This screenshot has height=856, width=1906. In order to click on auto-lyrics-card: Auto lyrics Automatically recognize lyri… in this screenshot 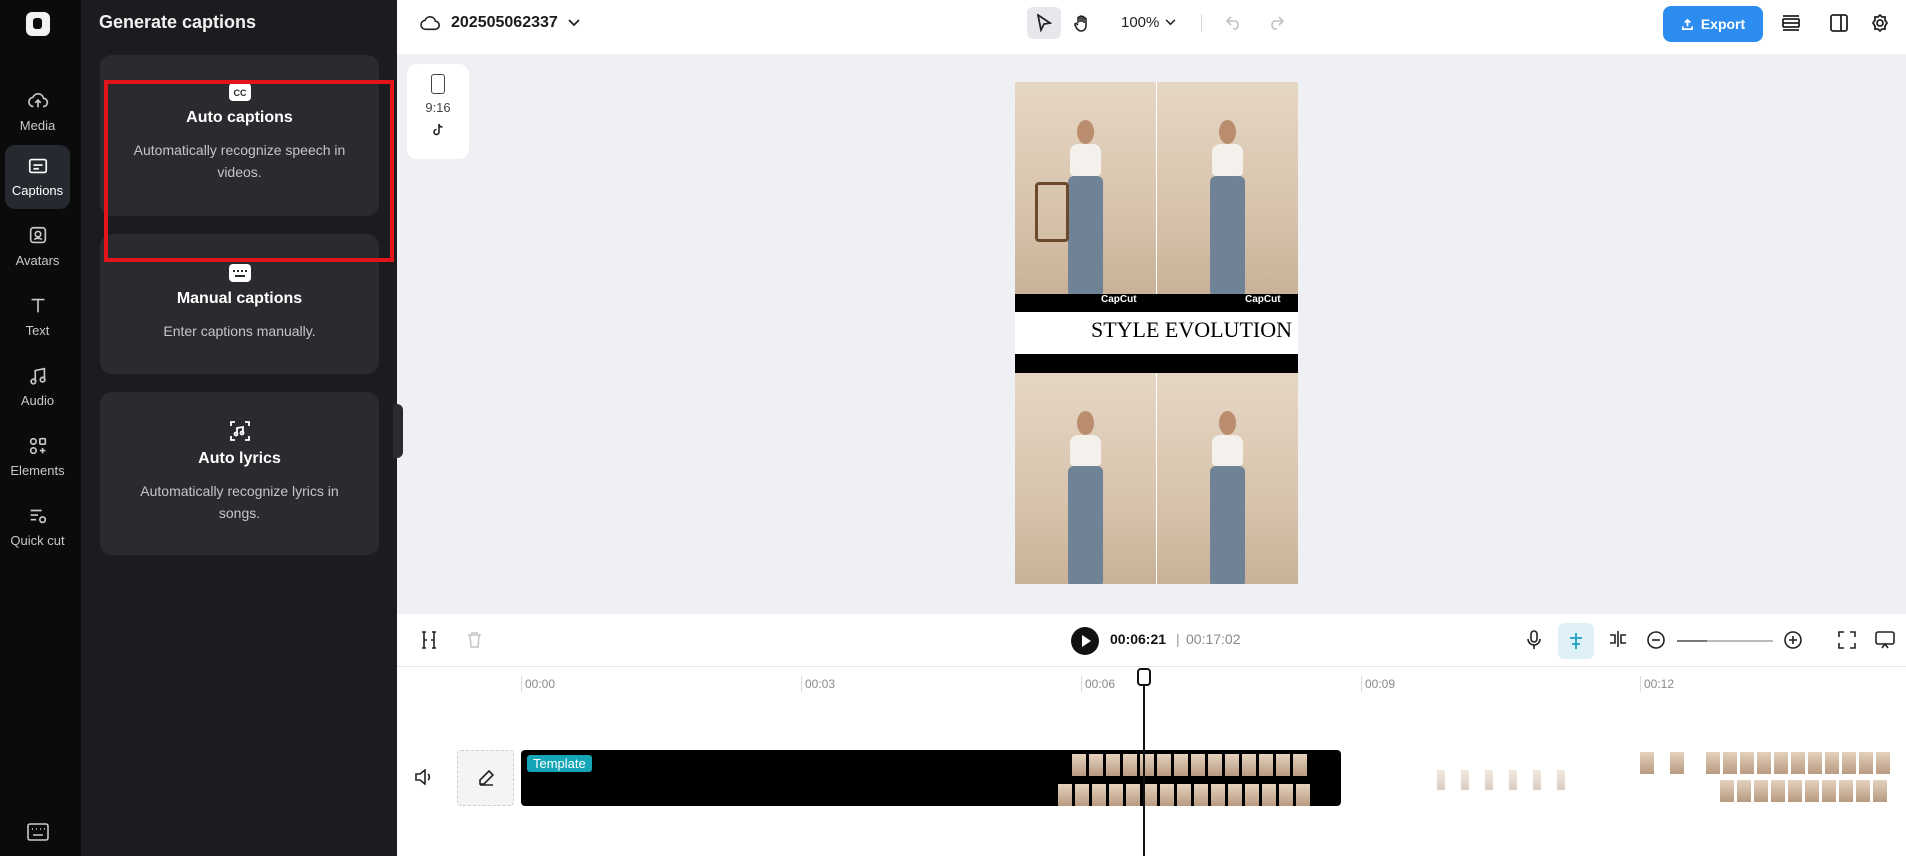, I will do `click(239, 473)`.